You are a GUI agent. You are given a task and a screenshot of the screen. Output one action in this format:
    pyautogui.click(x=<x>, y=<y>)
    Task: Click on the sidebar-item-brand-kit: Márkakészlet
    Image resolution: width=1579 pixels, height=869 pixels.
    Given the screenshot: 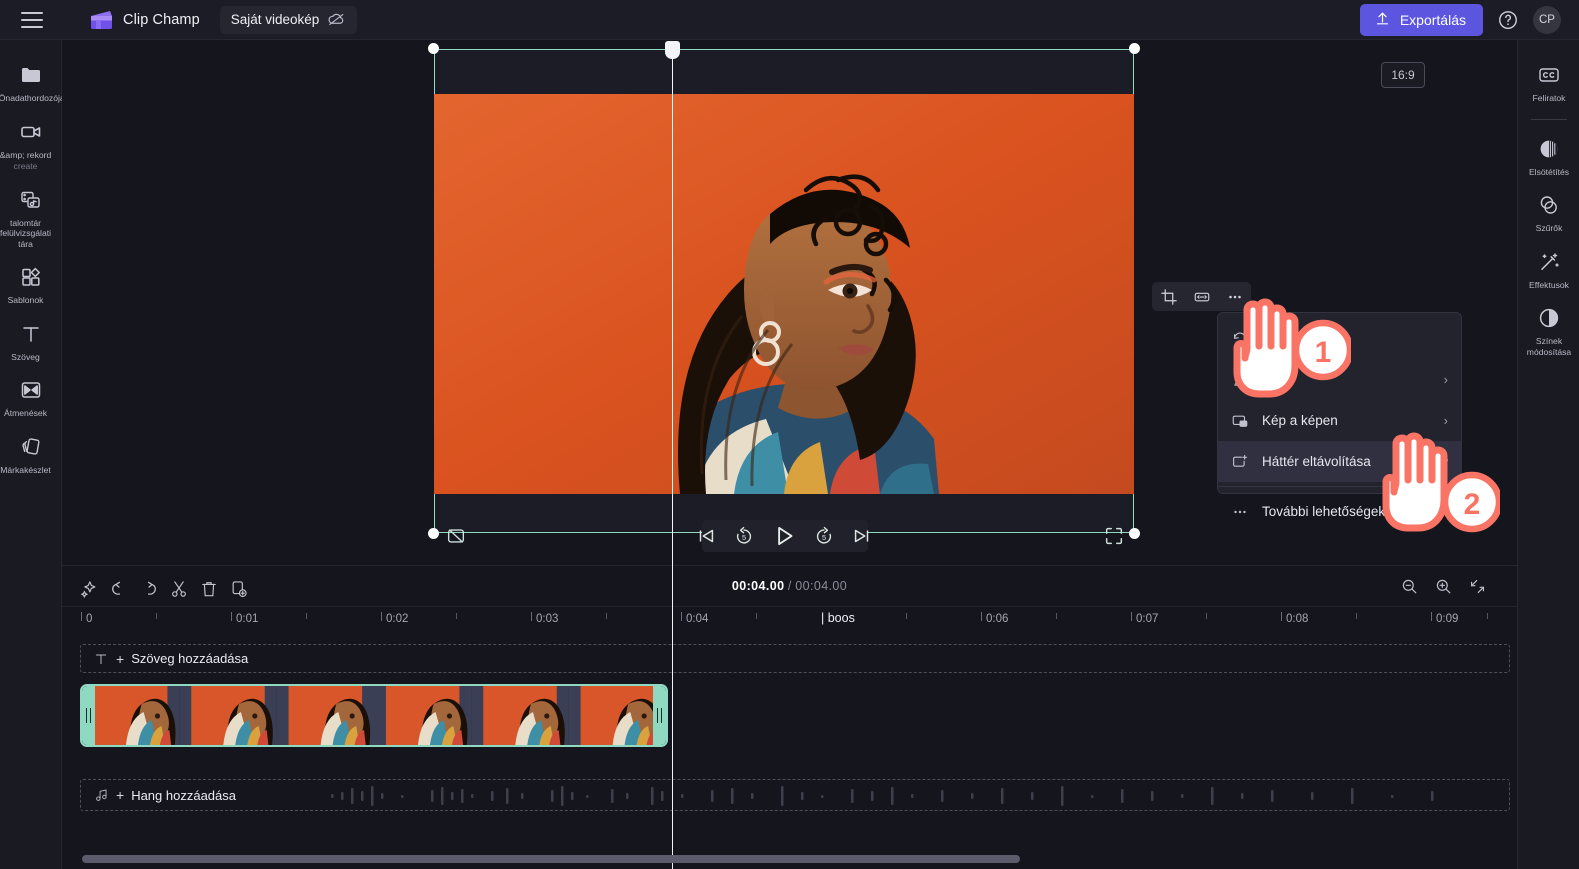 What is the action you would take?
    pyautogui.click(x=31, y=454)
    